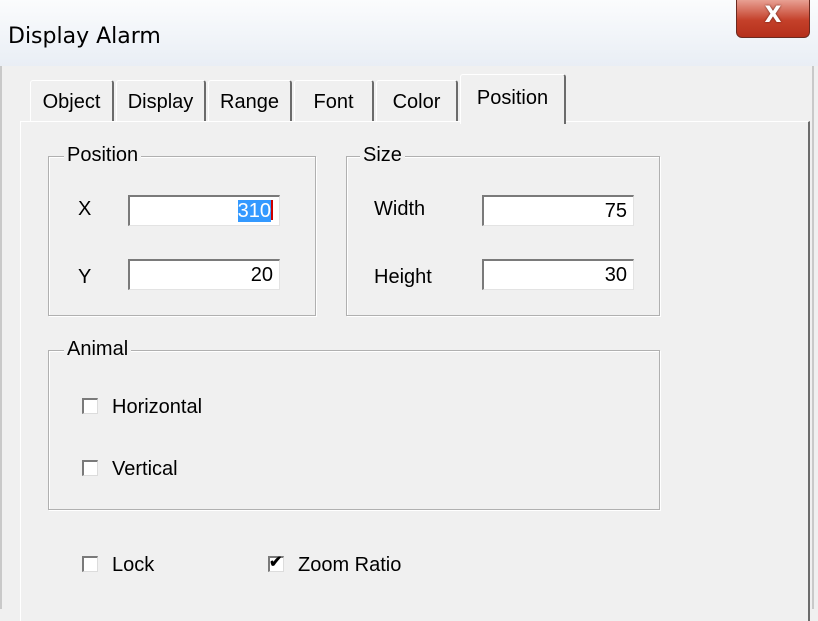 The width and height of the screenshot is (818, 621). I want to click on lock-checkbox, so click(90, 564).